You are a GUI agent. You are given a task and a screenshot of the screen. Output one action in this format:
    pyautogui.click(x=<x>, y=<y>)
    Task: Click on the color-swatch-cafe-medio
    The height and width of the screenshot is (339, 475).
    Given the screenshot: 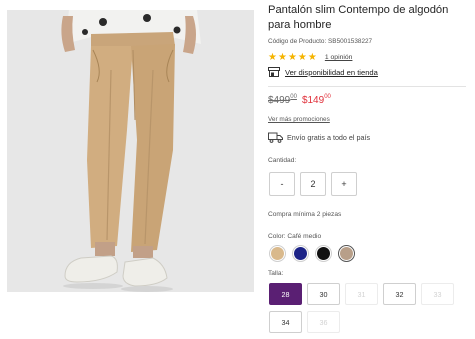 What is the action you would take?
    pyautogui.click(x=346, y=253)
    